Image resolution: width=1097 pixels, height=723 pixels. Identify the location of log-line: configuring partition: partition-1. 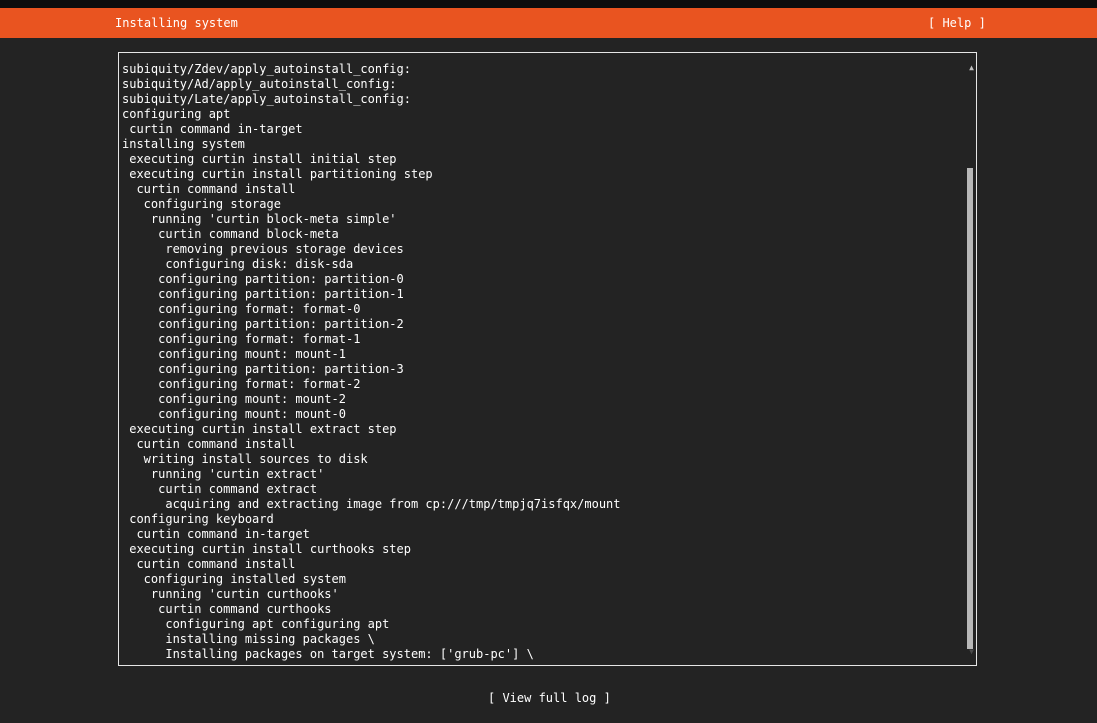
(263, 294).